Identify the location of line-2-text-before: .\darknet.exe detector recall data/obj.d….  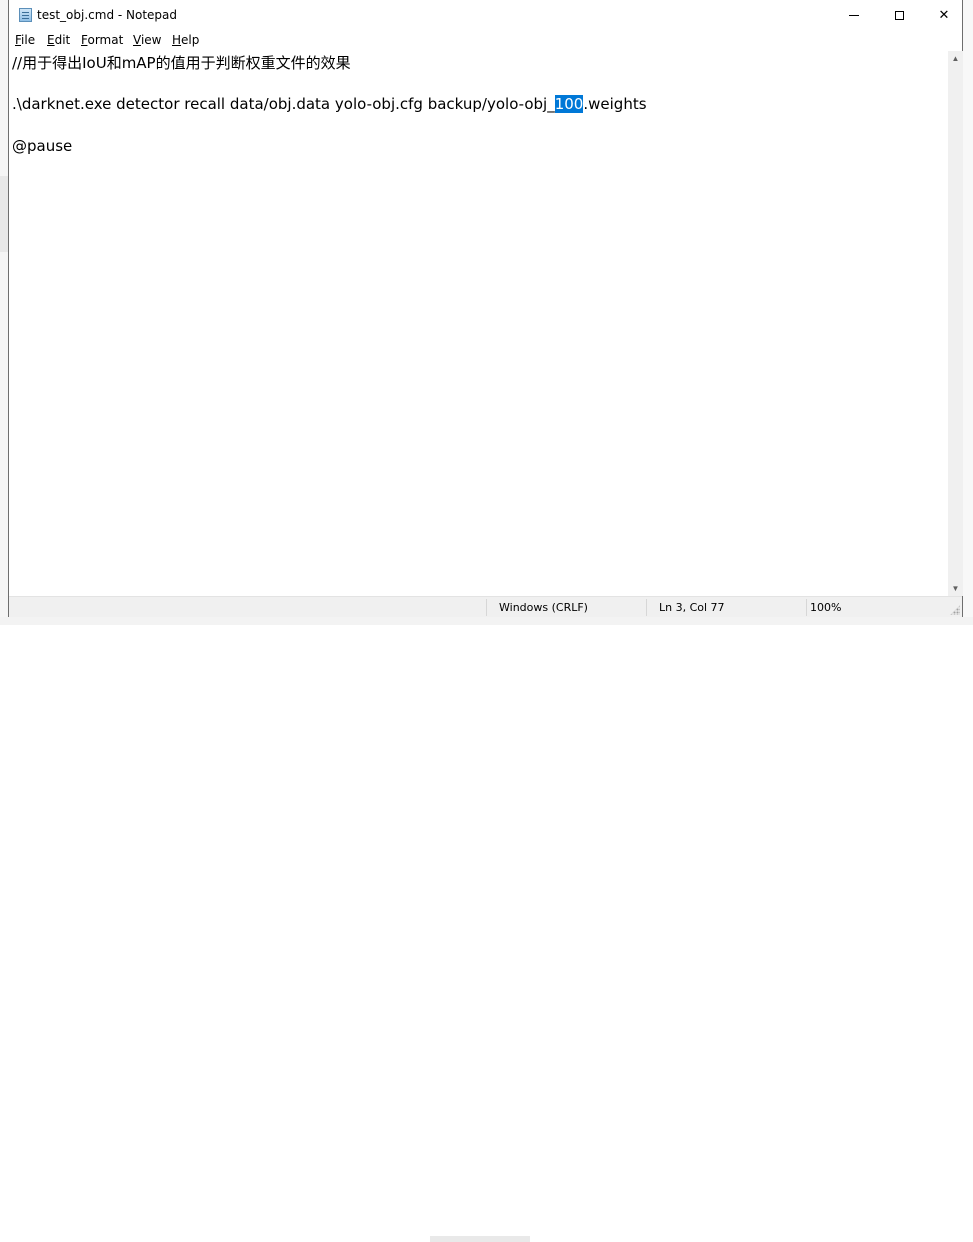
(283, 104).